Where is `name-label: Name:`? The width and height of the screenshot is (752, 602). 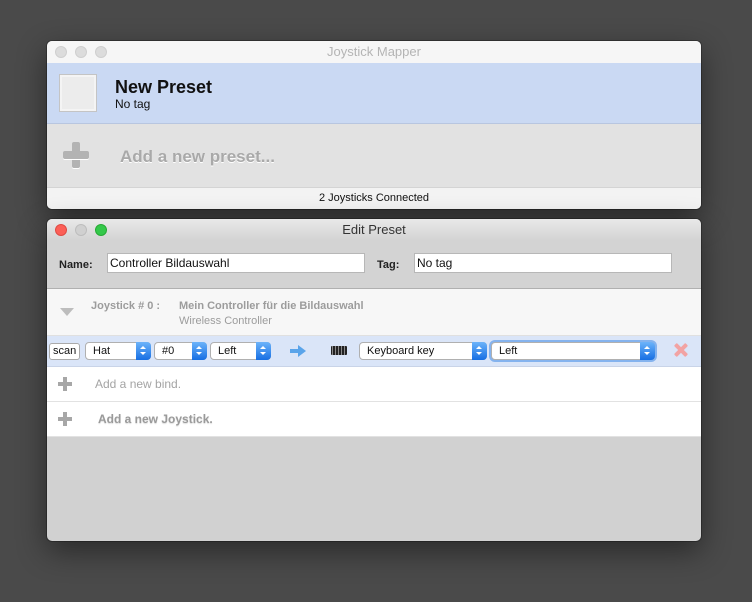
name-label: Name: is located at coordinates (76, 265).